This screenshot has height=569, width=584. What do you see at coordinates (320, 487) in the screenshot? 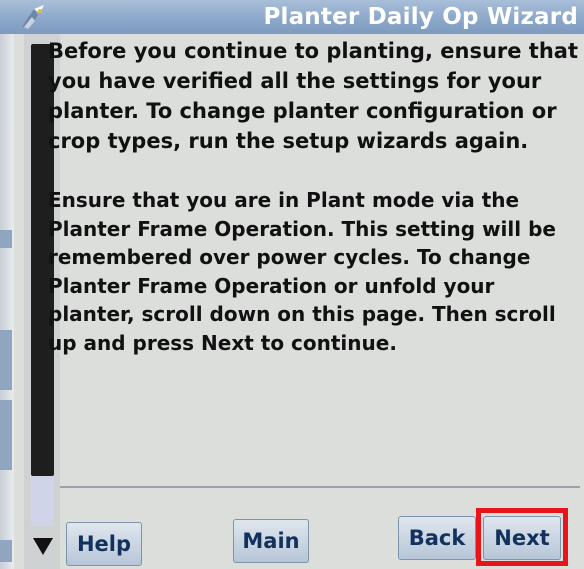
I see `content-divider` at bounding box center [320, 487].